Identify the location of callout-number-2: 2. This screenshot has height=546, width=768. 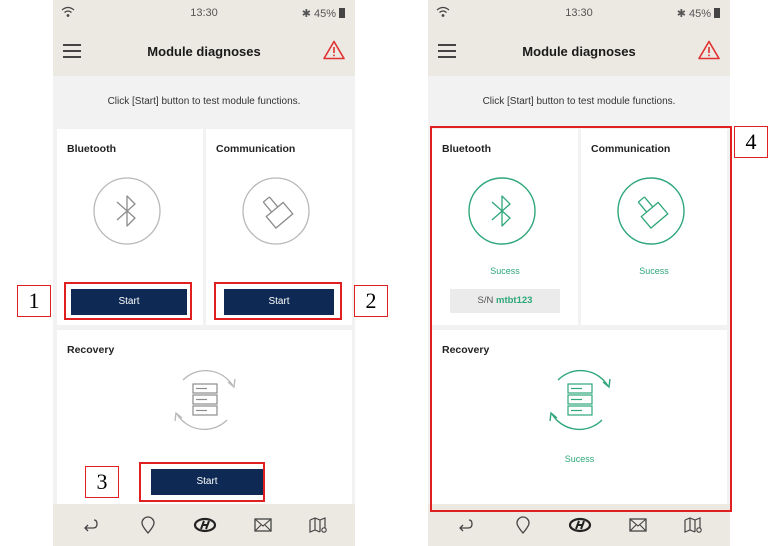
(371, 301).